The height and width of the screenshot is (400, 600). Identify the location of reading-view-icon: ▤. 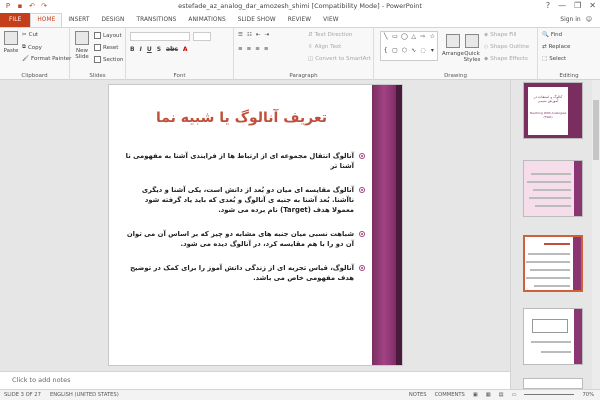
(501, 395).